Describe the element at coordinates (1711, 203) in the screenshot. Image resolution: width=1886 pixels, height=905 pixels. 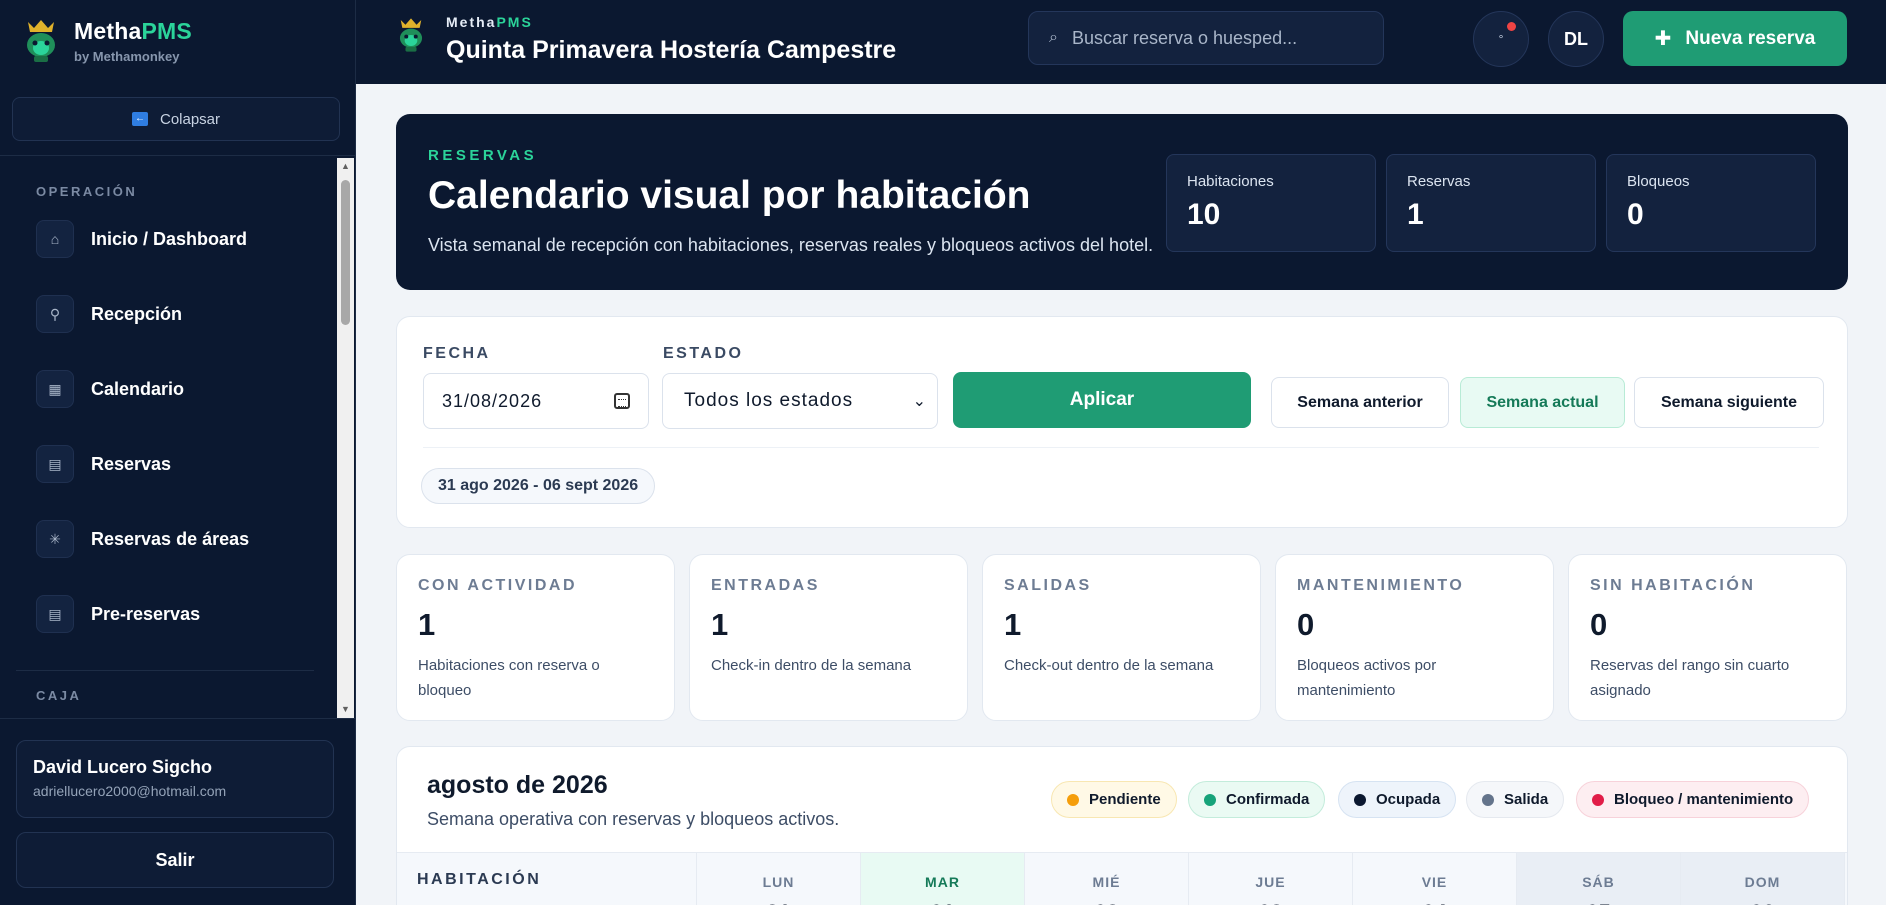
I see `stat-blocks: Bloqueos 0` at that location.